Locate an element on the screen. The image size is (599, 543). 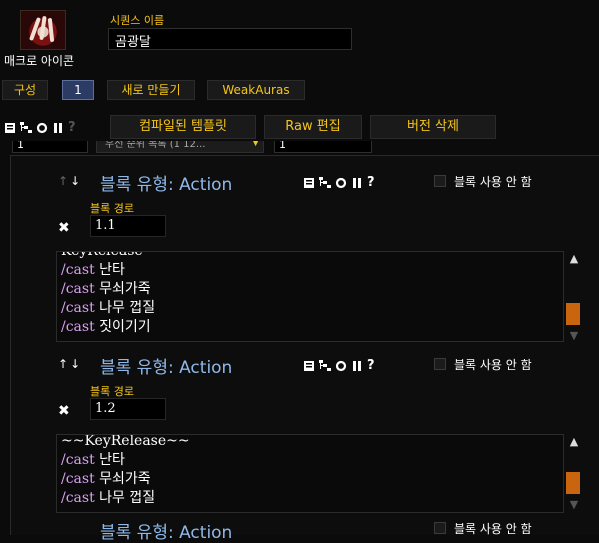
block-1-icons: ? is located at coordinates (341, 182).